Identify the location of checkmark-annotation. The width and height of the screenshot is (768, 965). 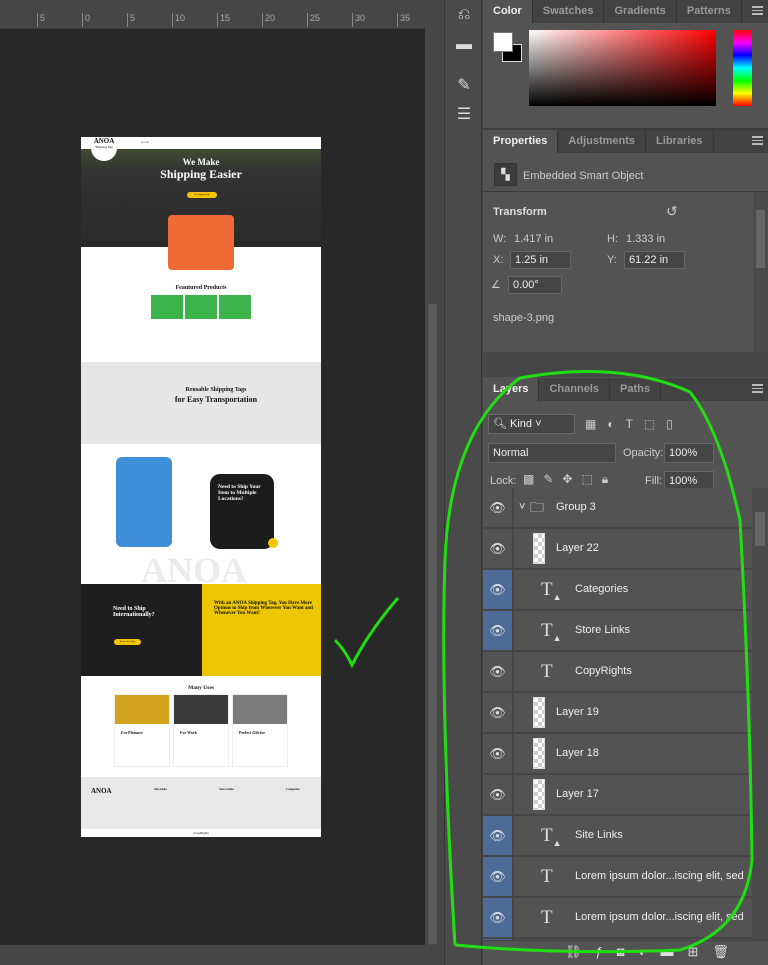
(366, 633).